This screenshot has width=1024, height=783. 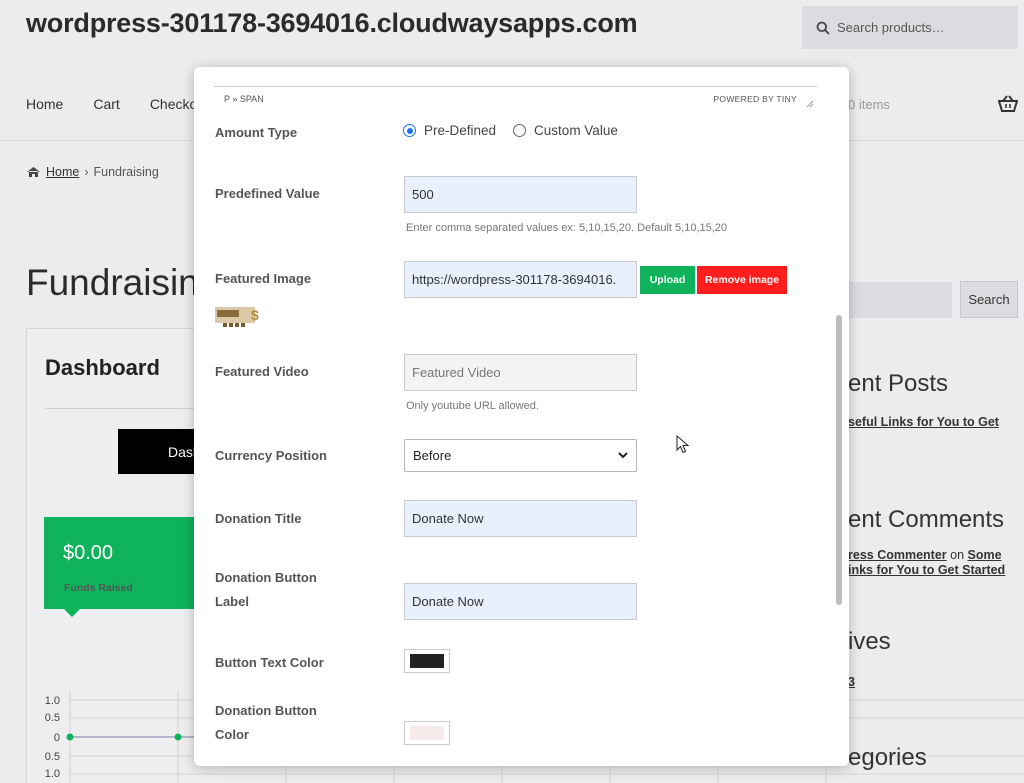 What do you see at coordinates (869, 641) in the screenshot?
I see `archives-heading: ives` at bounding box center [869, 641].